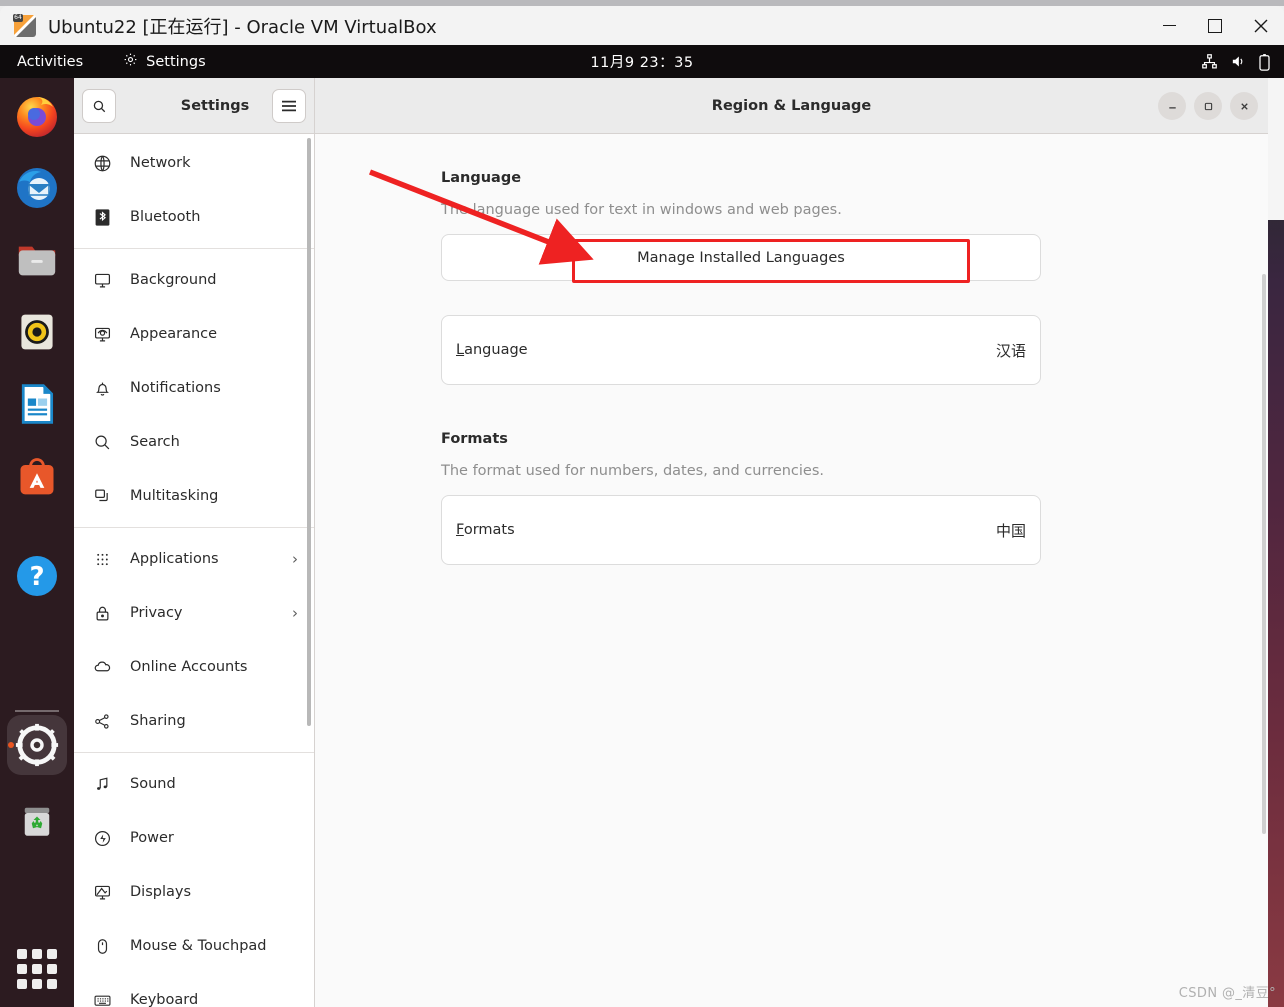 The height and width of the screenshot is (1007, 1284). I want to click on host-close-button, so click(1261, 25).